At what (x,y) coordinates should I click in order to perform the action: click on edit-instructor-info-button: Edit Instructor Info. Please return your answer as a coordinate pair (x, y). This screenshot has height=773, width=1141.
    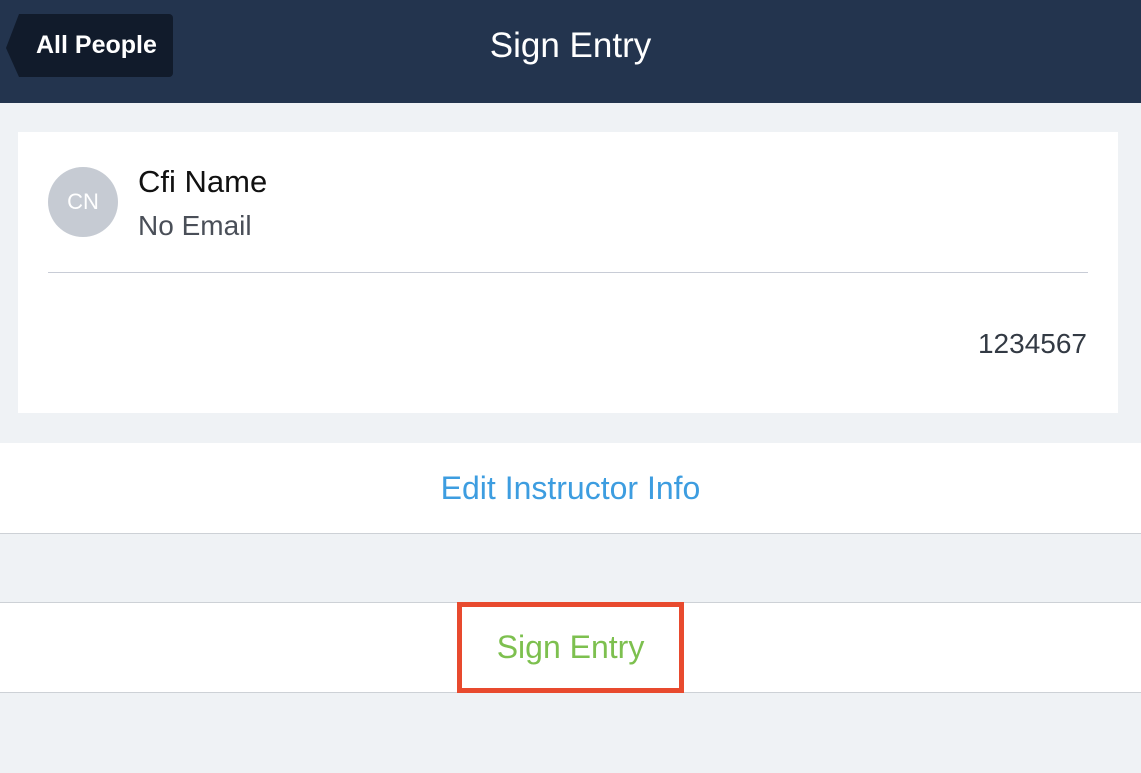
    Looking at the image, I should click on (571, 488).